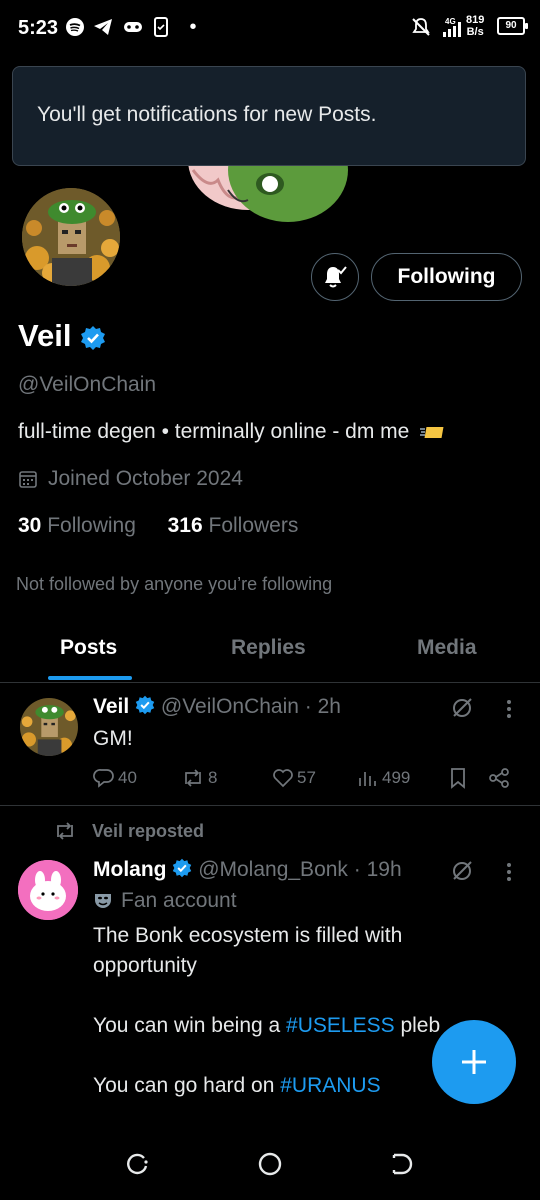  I want to click on followers-count: 316, so click(185, 525).